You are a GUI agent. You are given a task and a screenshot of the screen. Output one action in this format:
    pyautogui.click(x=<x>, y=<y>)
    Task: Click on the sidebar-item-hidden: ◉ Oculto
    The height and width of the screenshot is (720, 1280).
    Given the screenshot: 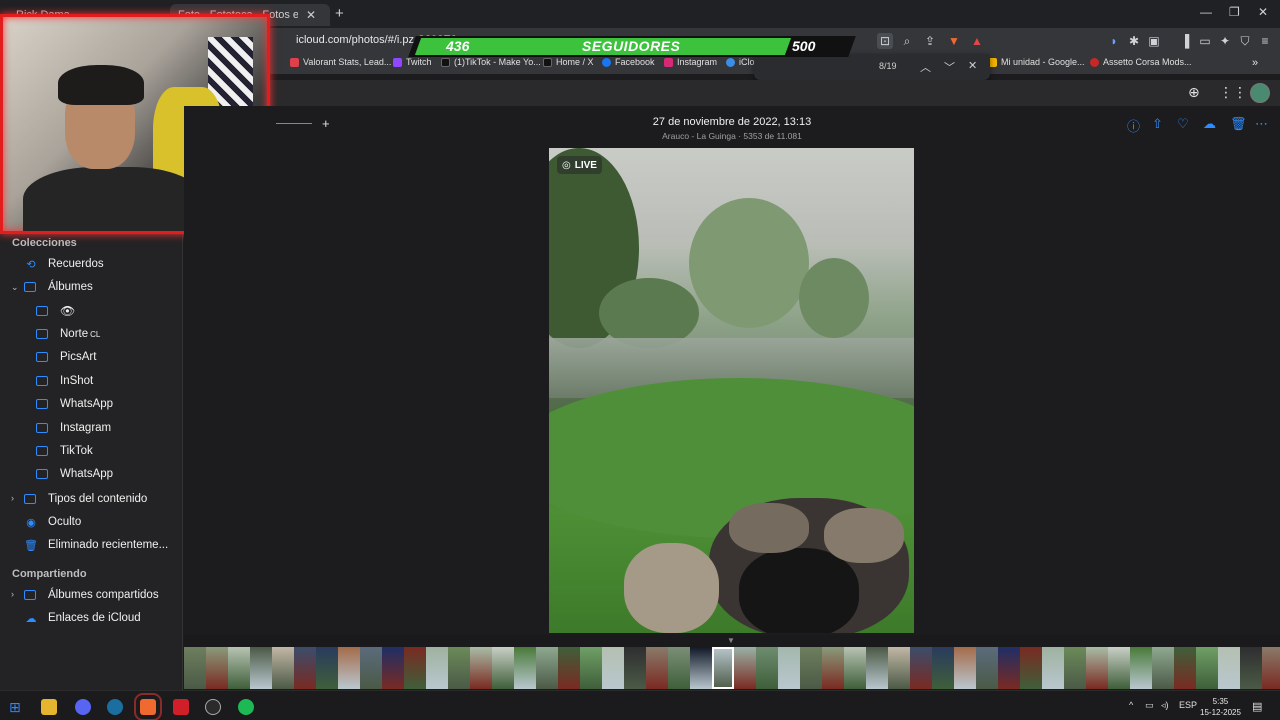 What is the action you would take?
    pyautogui.click(x=52, y=522)
    